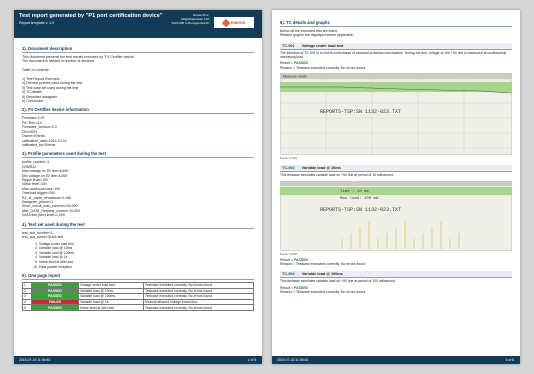  I want to click on profile-param-line: DATA line (sec) level=1,000, so click(43, 215).